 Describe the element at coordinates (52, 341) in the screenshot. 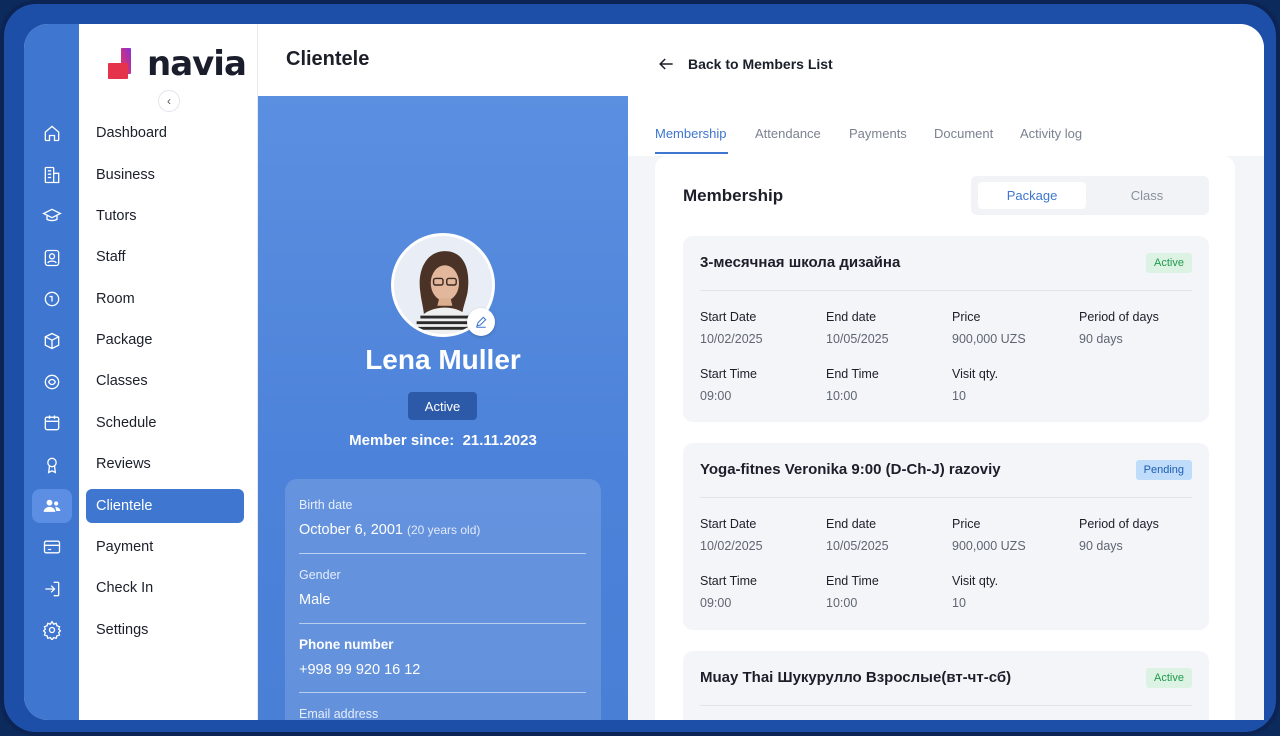

I see `box-icon` at that location.